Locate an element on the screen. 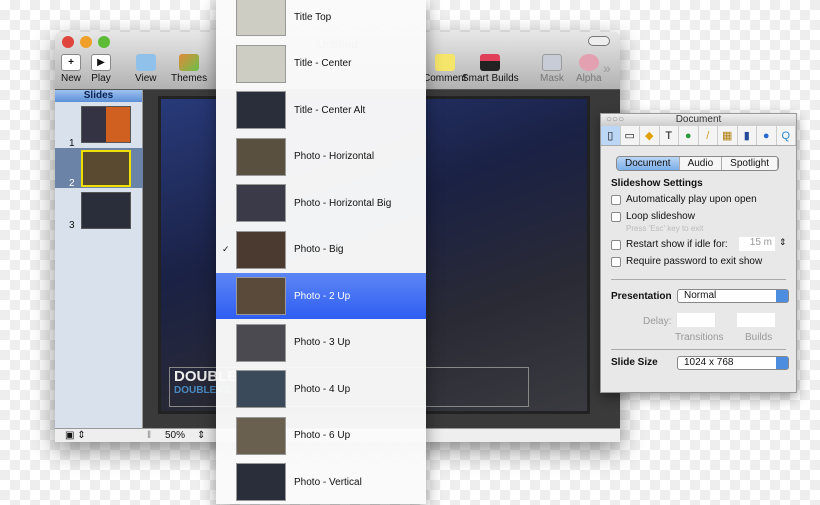  table-inspector-icon: ▦ is located at coordinates (728, 135).